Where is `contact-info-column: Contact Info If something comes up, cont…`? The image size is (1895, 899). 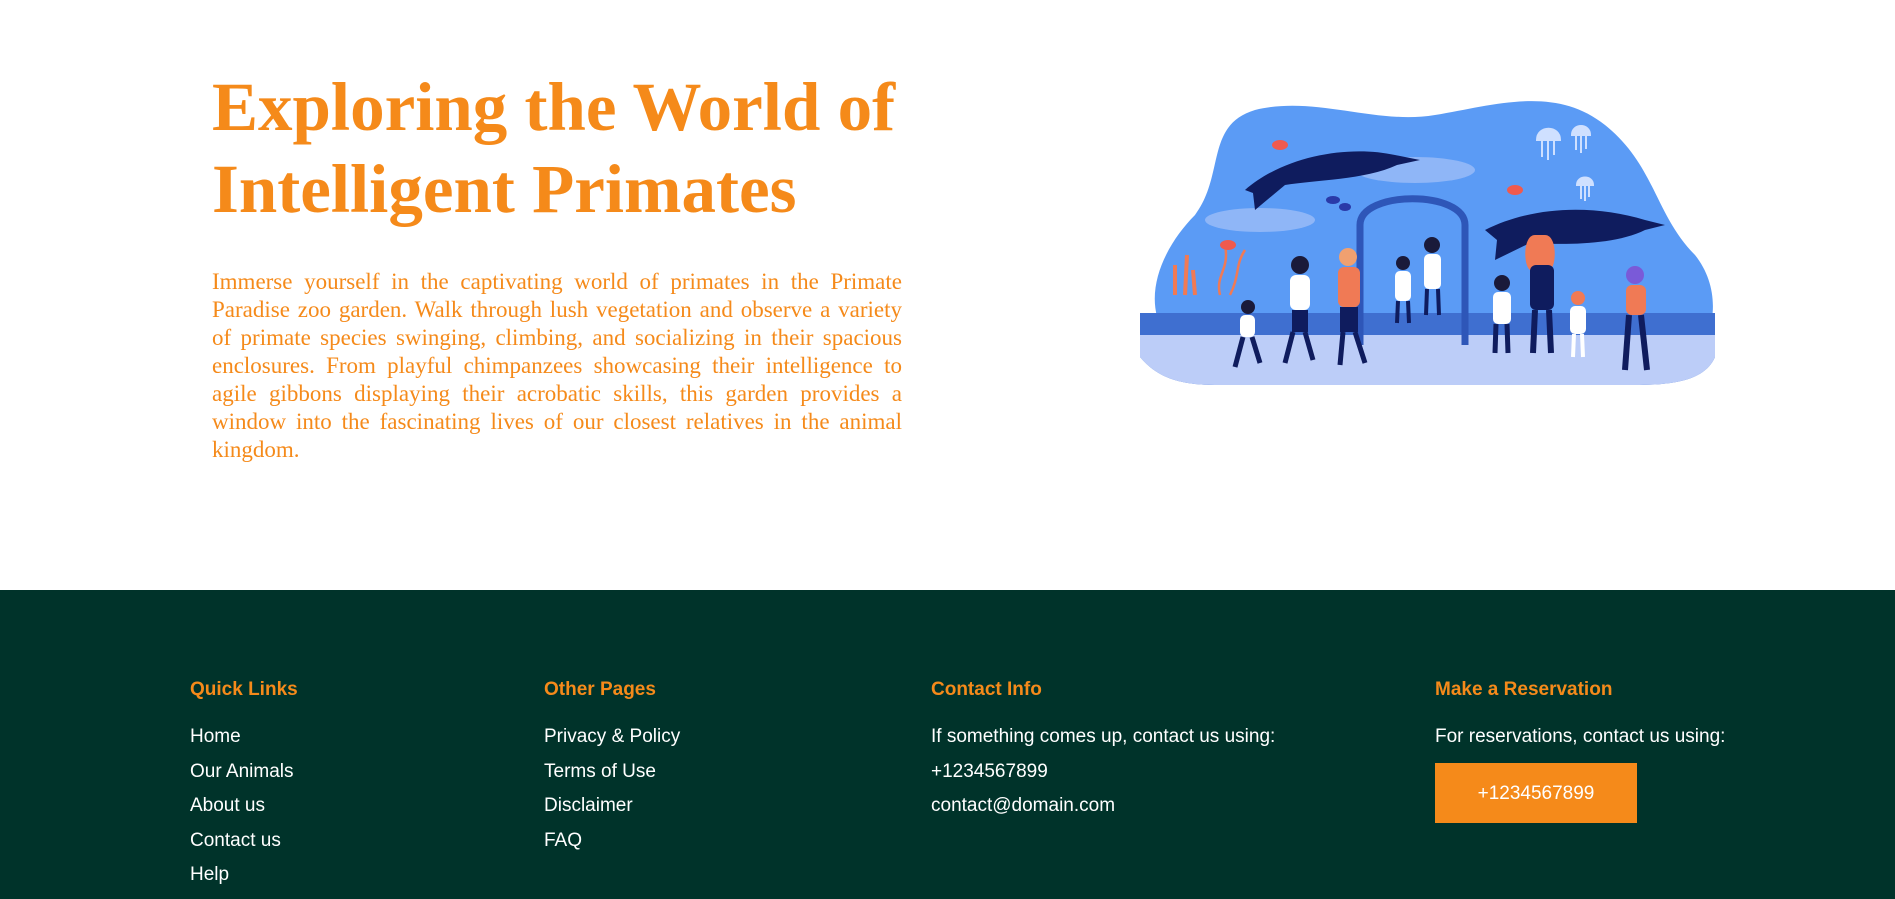 contact-info-column: Contact Info If something comes up, cont… is located at coordinates (1103, 753).